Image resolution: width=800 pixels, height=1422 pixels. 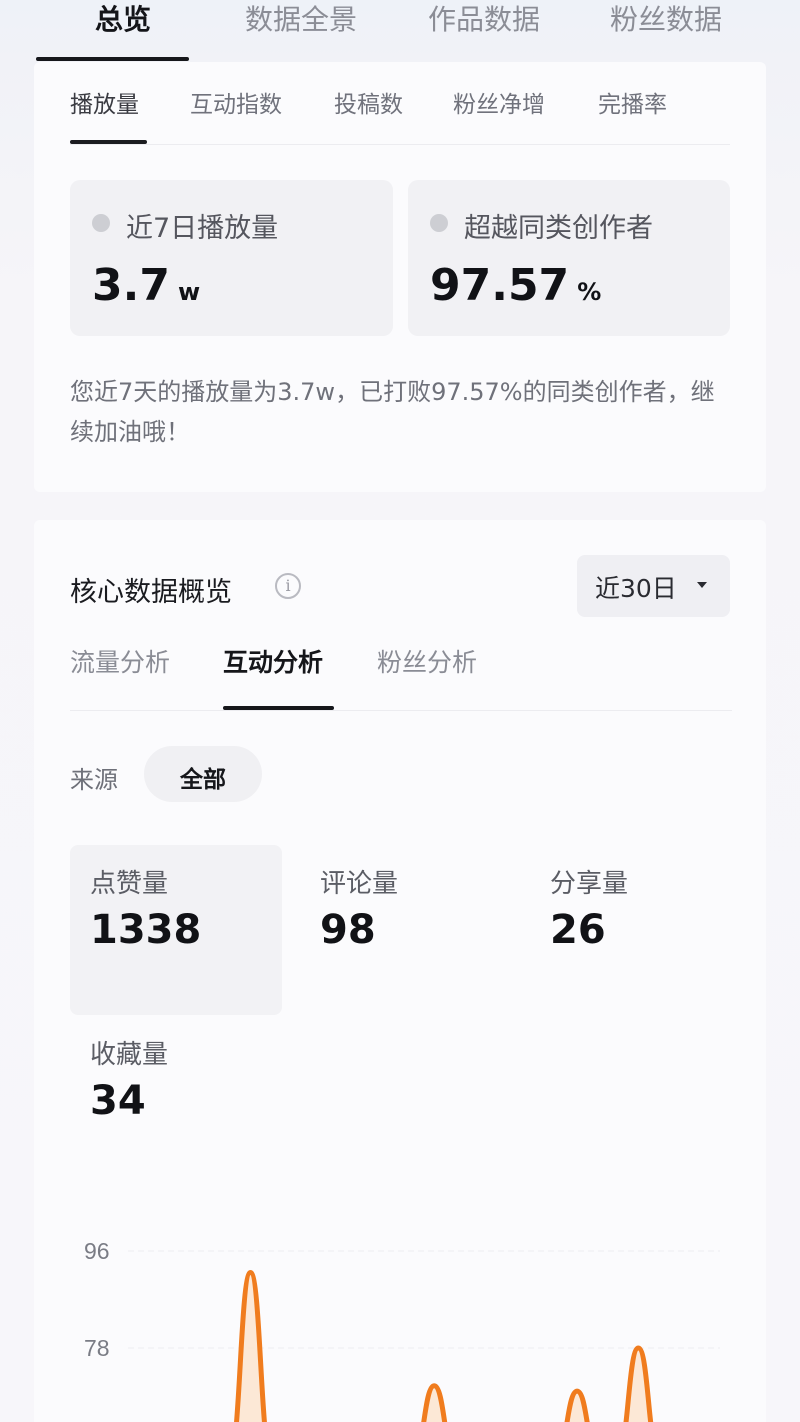 What do you see at coordinates (203, 780) in the screenshot?
I see `source-chip-label: 全部` at bounding box center [203, 780].